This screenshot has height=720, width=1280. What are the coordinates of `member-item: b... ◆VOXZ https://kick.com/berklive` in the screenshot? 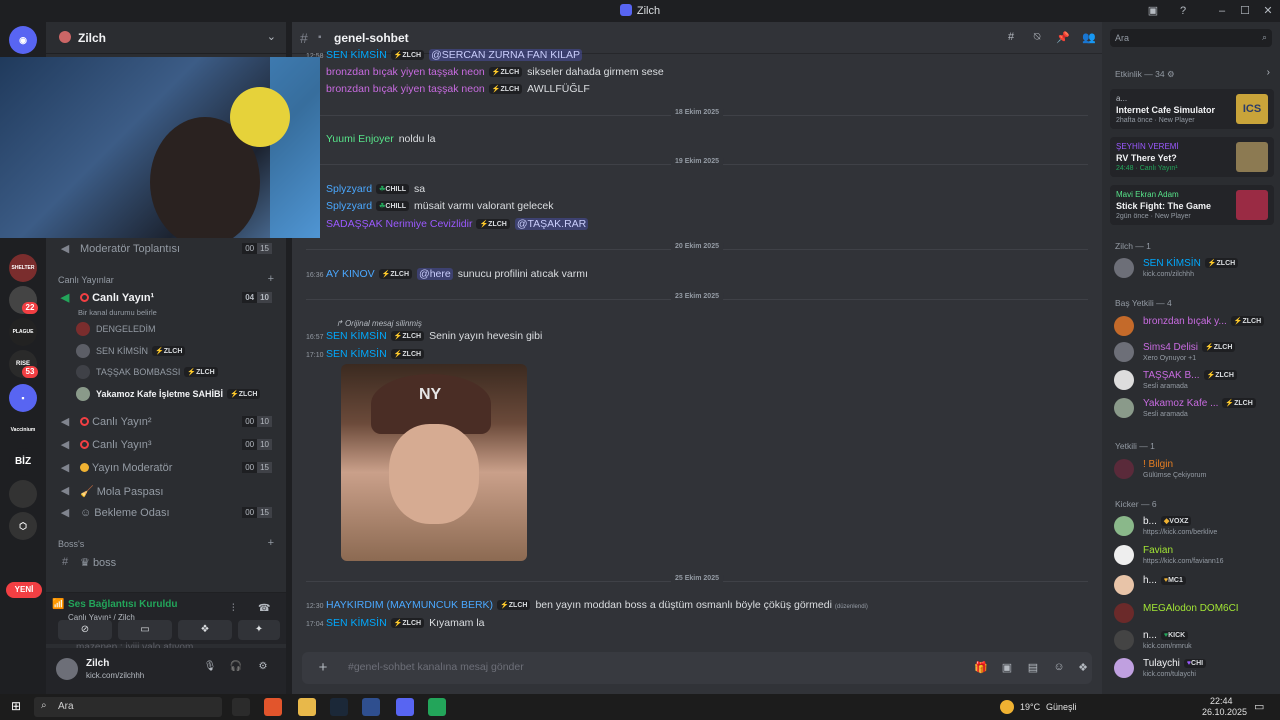 It's located at (1194, 527).